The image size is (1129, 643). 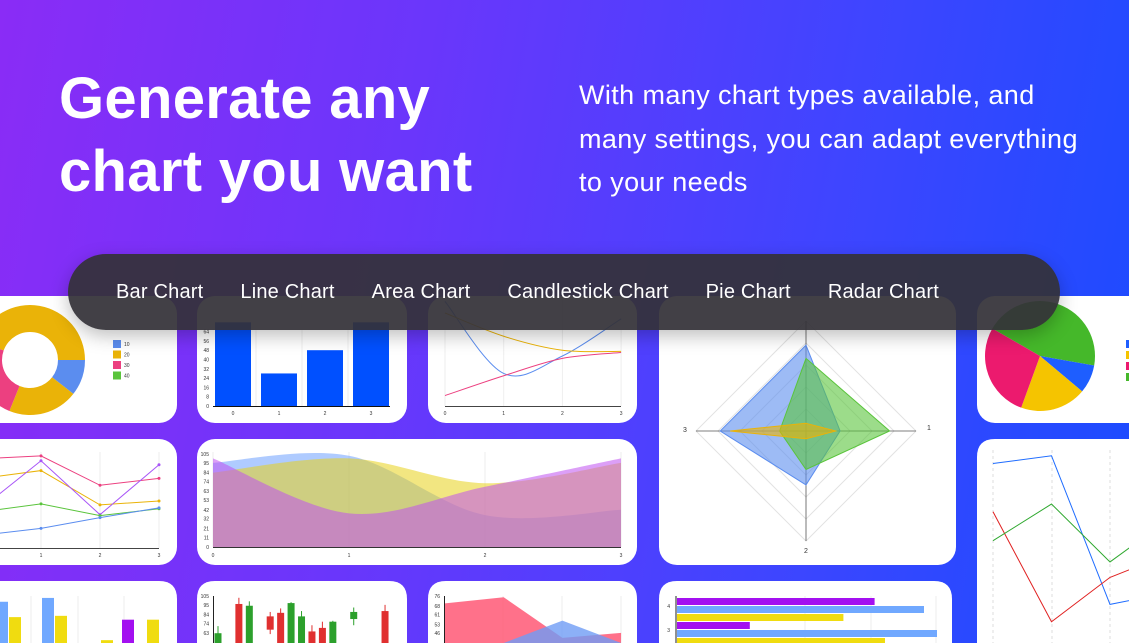 What do you see at coordinates (206, 388) in the screenshot?
I see `y-tick-label: 16` at bounding box center [206, 388].